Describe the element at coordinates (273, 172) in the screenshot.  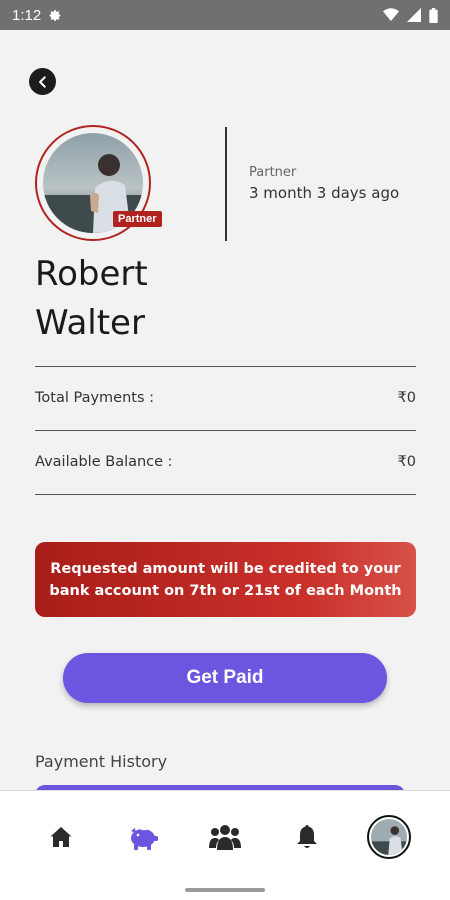
I see `role-label: Partner` at that location.